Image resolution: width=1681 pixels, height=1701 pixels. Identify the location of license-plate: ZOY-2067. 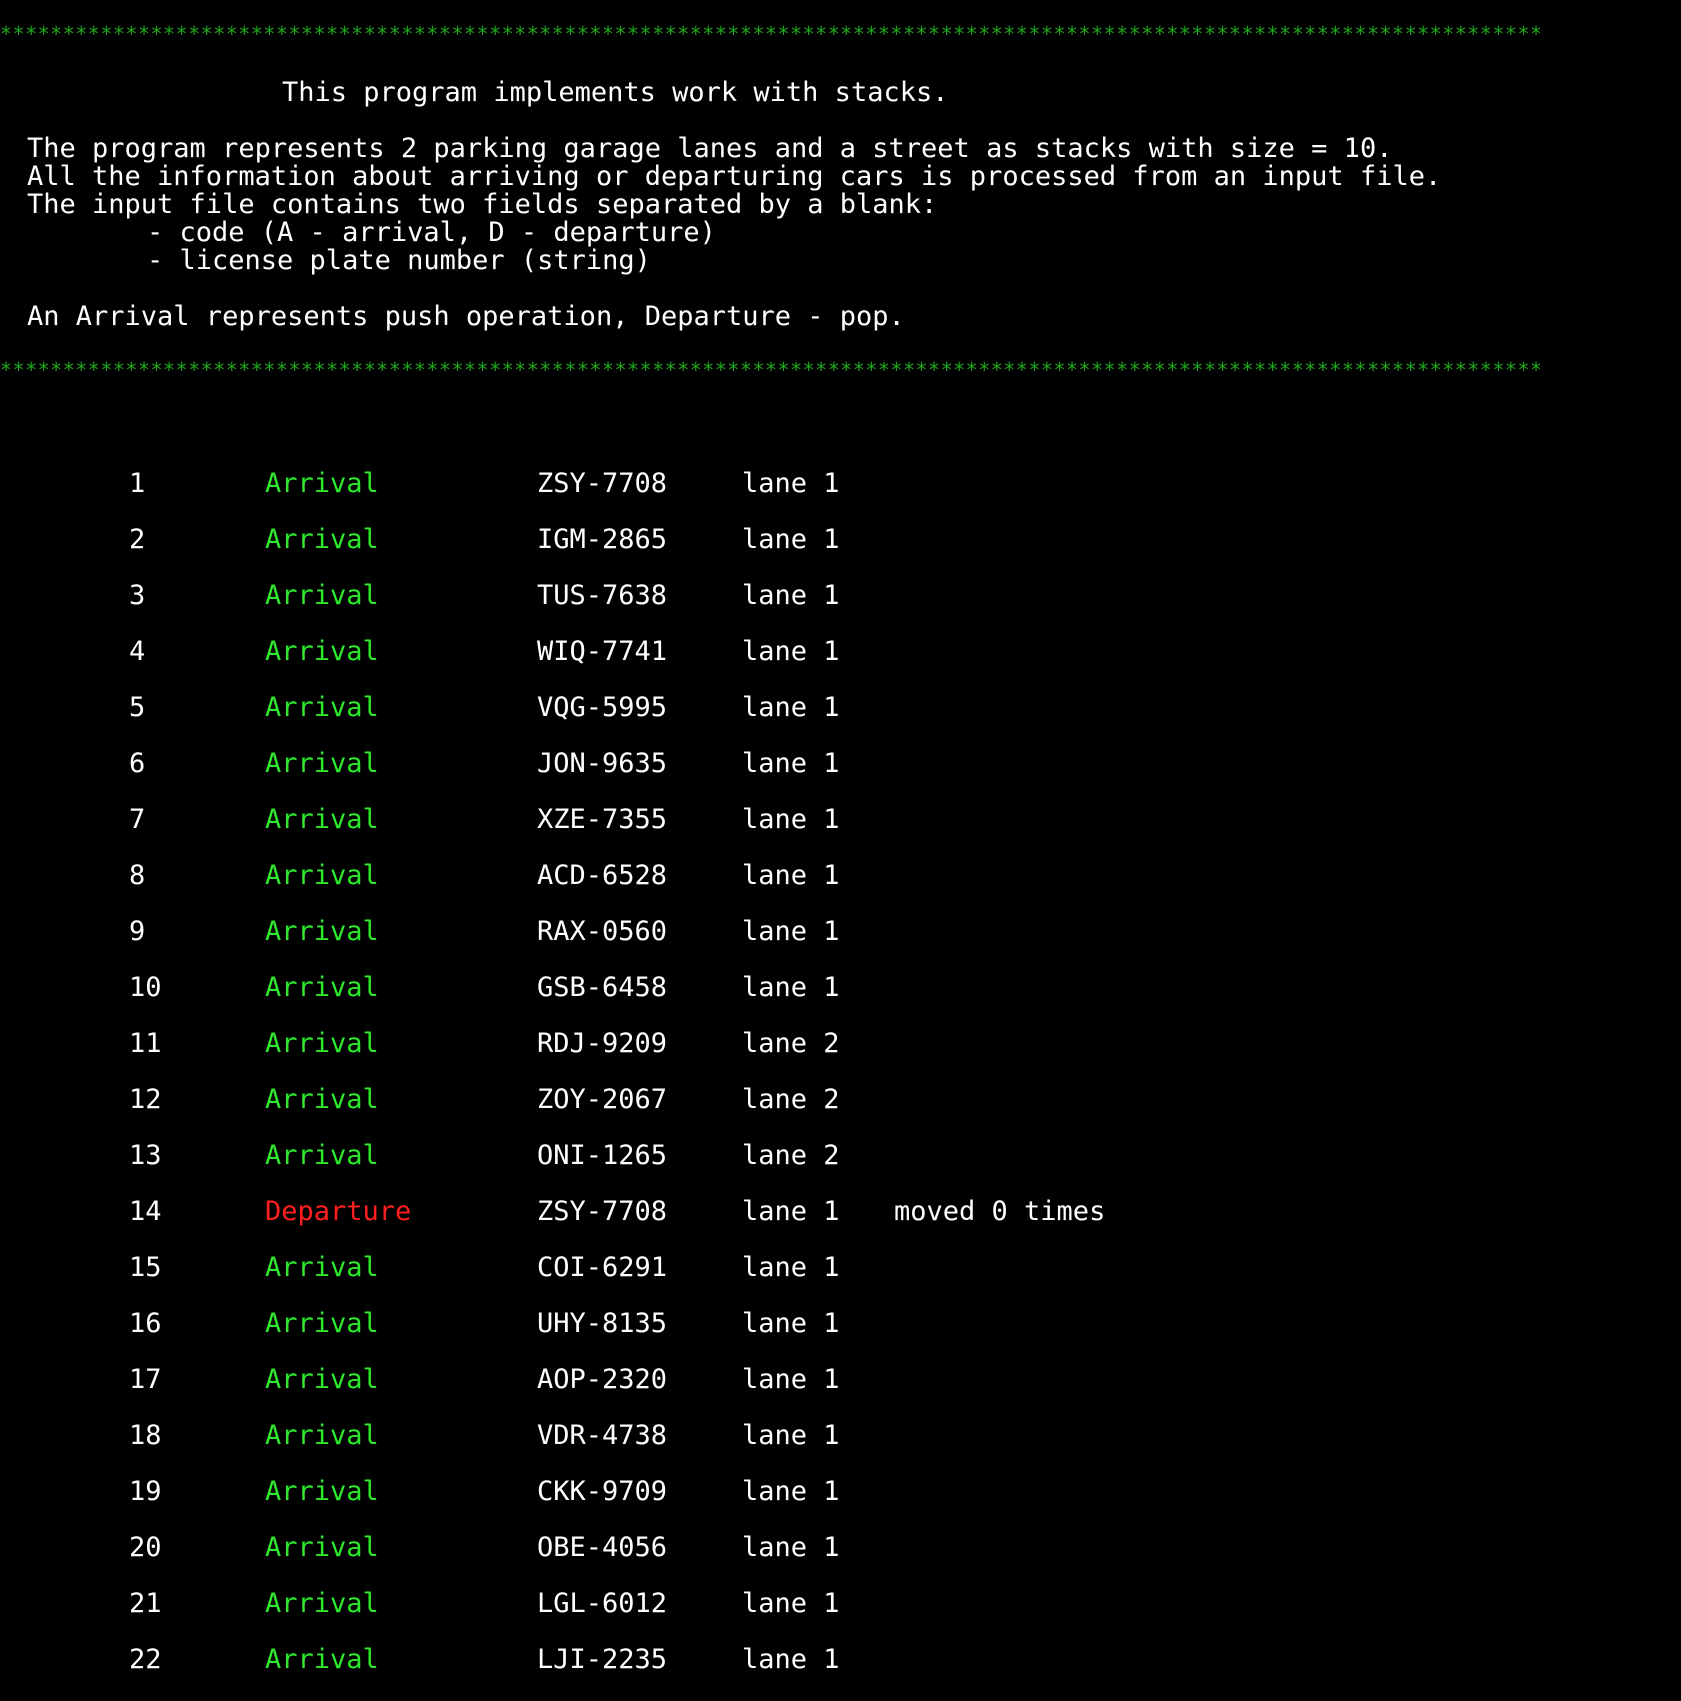
(602, 1099).